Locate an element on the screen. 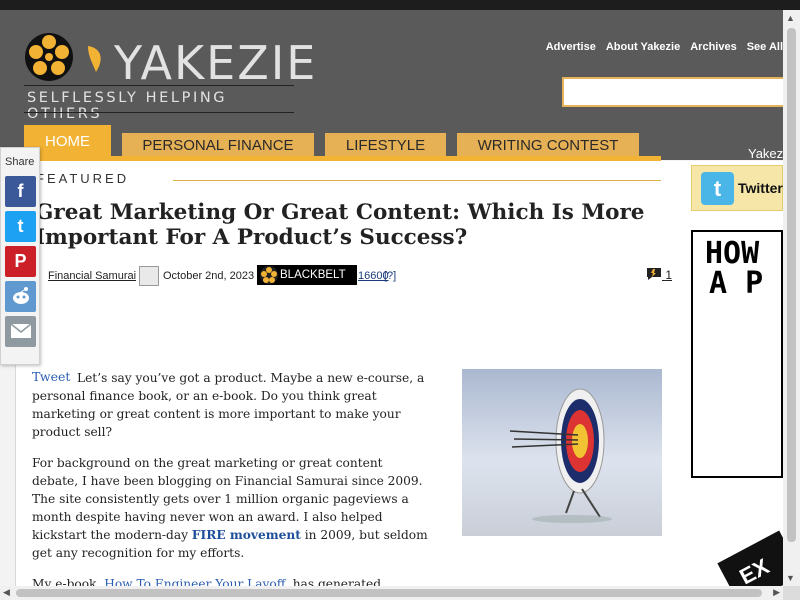 This screenshot has width=800, height=600. top-link-archives: Archives is located at coordinates (713, 47).